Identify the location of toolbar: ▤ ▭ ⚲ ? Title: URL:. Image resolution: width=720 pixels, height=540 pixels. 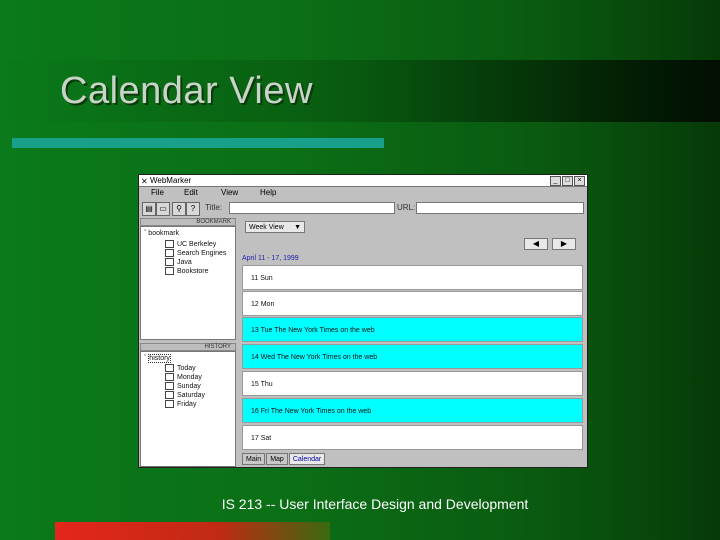
(363, 208).